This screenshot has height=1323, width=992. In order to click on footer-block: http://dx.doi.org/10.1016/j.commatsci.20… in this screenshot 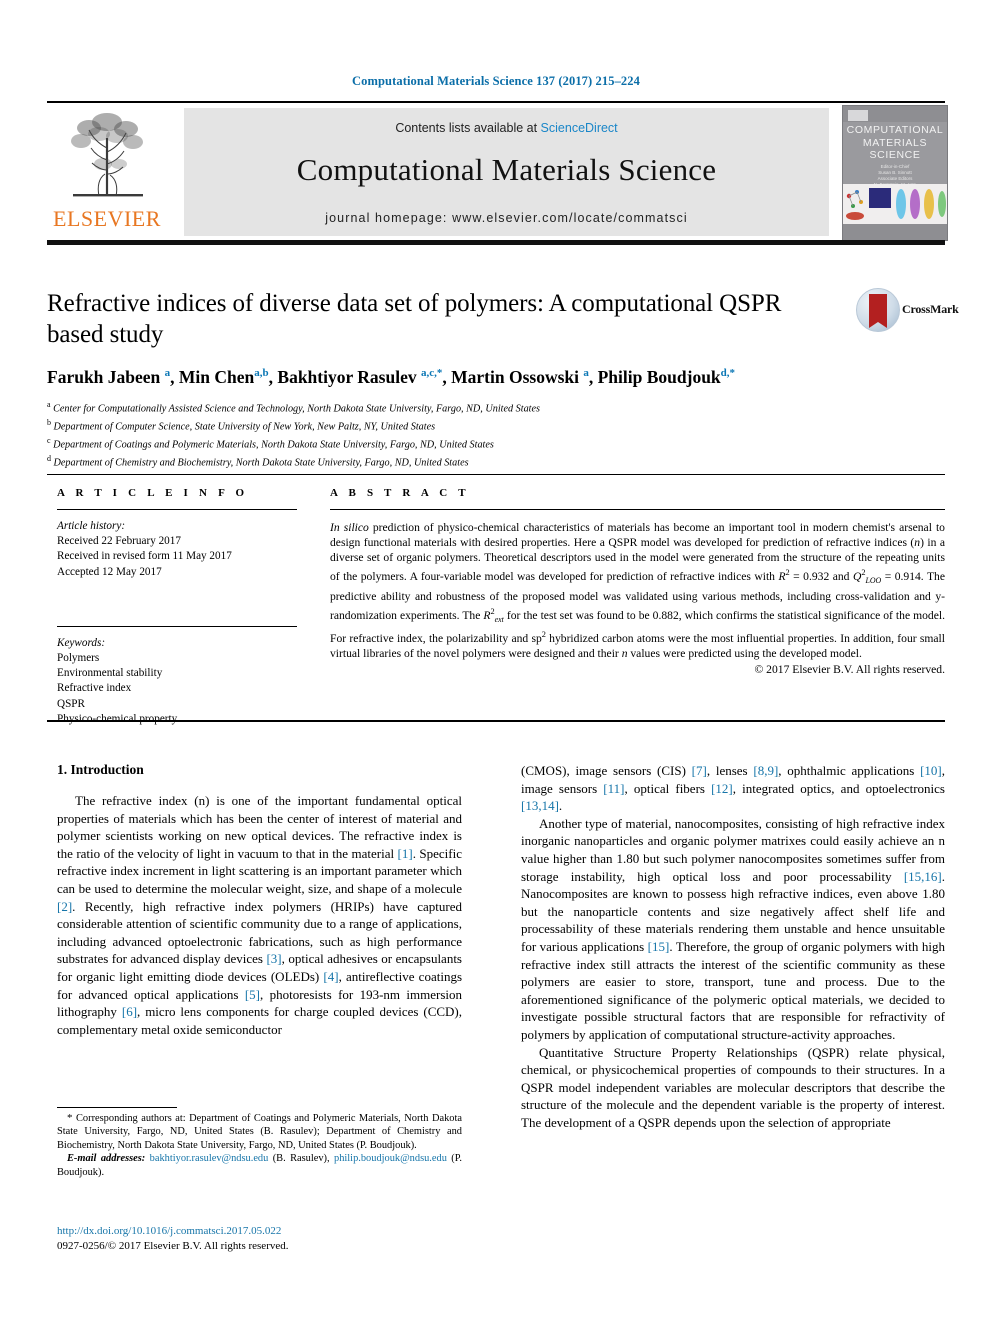, I will do `click(267, 1238)`.